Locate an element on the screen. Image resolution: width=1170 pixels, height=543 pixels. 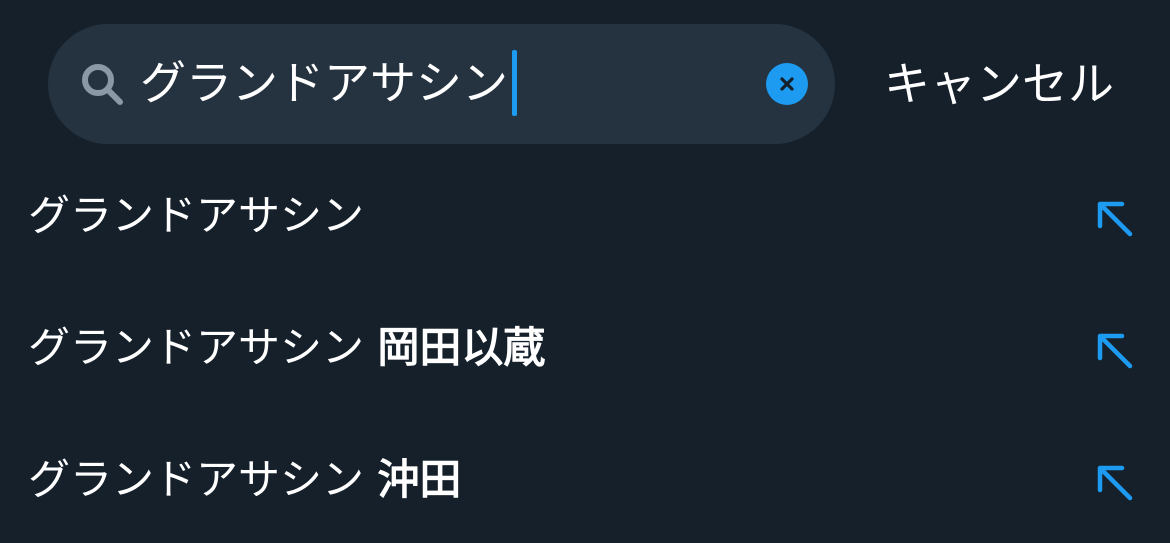
search-query: グランドアサシン is located at coordinates (328, 83).